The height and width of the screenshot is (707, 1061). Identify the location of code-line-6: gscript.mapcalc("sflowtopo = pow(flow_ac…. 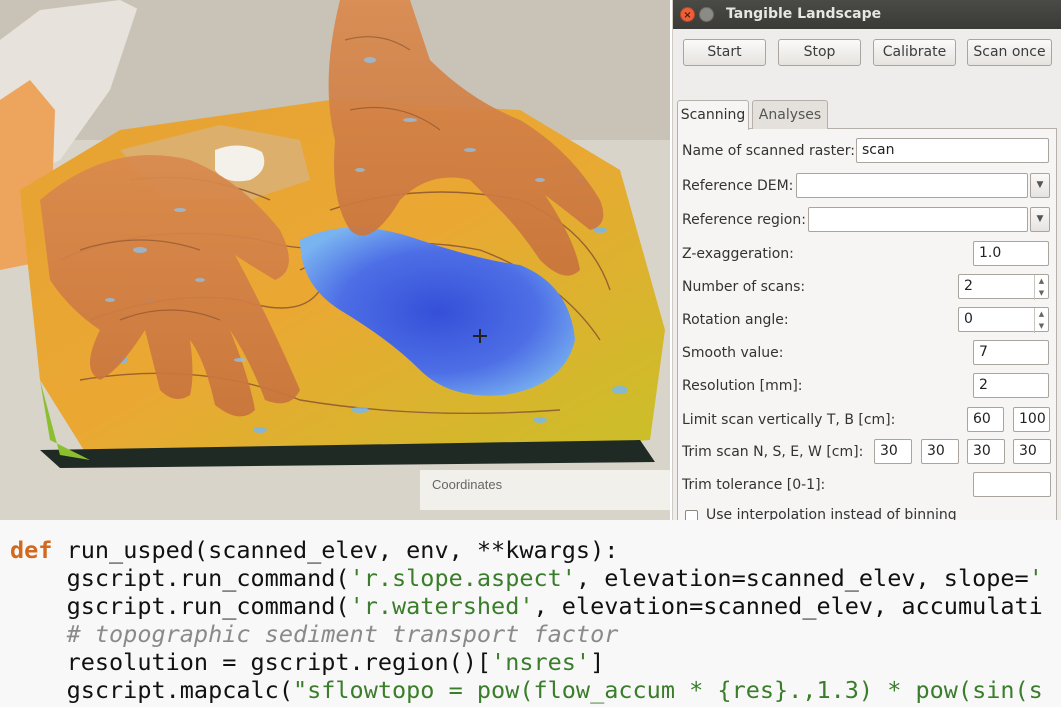
(526, 690).